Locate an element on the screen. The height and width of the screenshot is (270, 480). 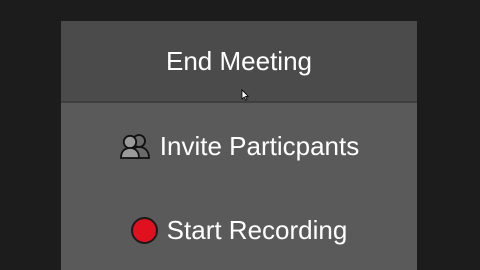
invite-participants-label: Invite Particpants is located at coordinates (259, 145).